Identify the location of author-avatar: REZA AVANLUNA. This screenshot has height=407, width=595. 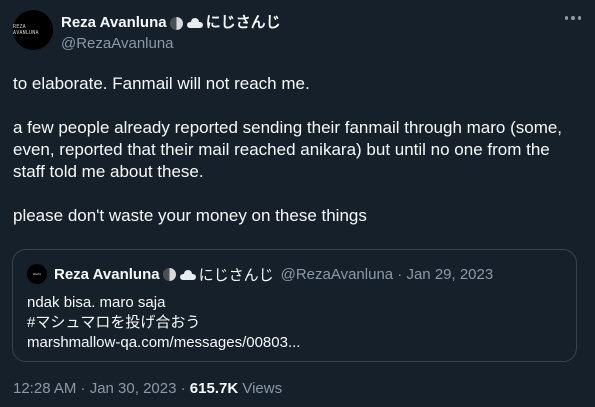
(33, 30).